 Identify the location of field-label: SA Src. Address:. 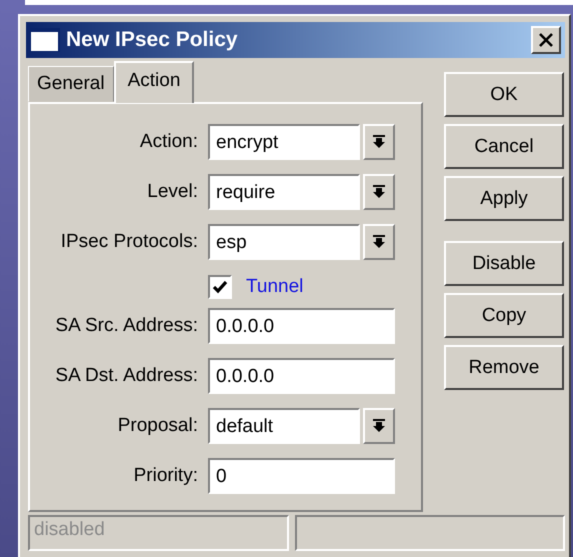
(126, 326).